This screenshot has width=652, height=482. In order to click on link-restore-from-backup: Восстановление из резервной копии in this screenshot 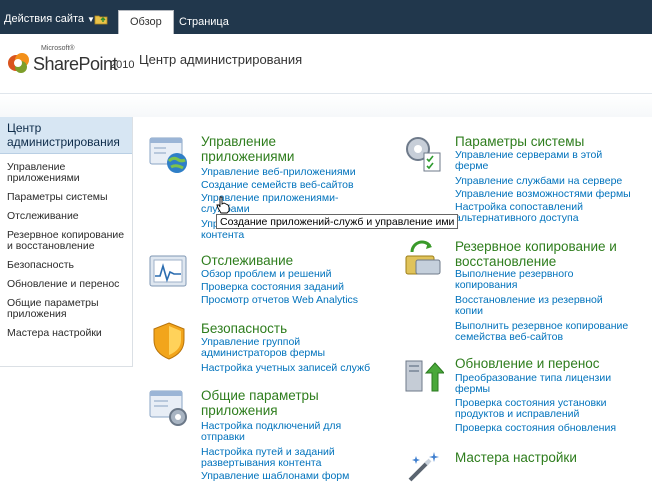, I will do `click(535, 306)`.